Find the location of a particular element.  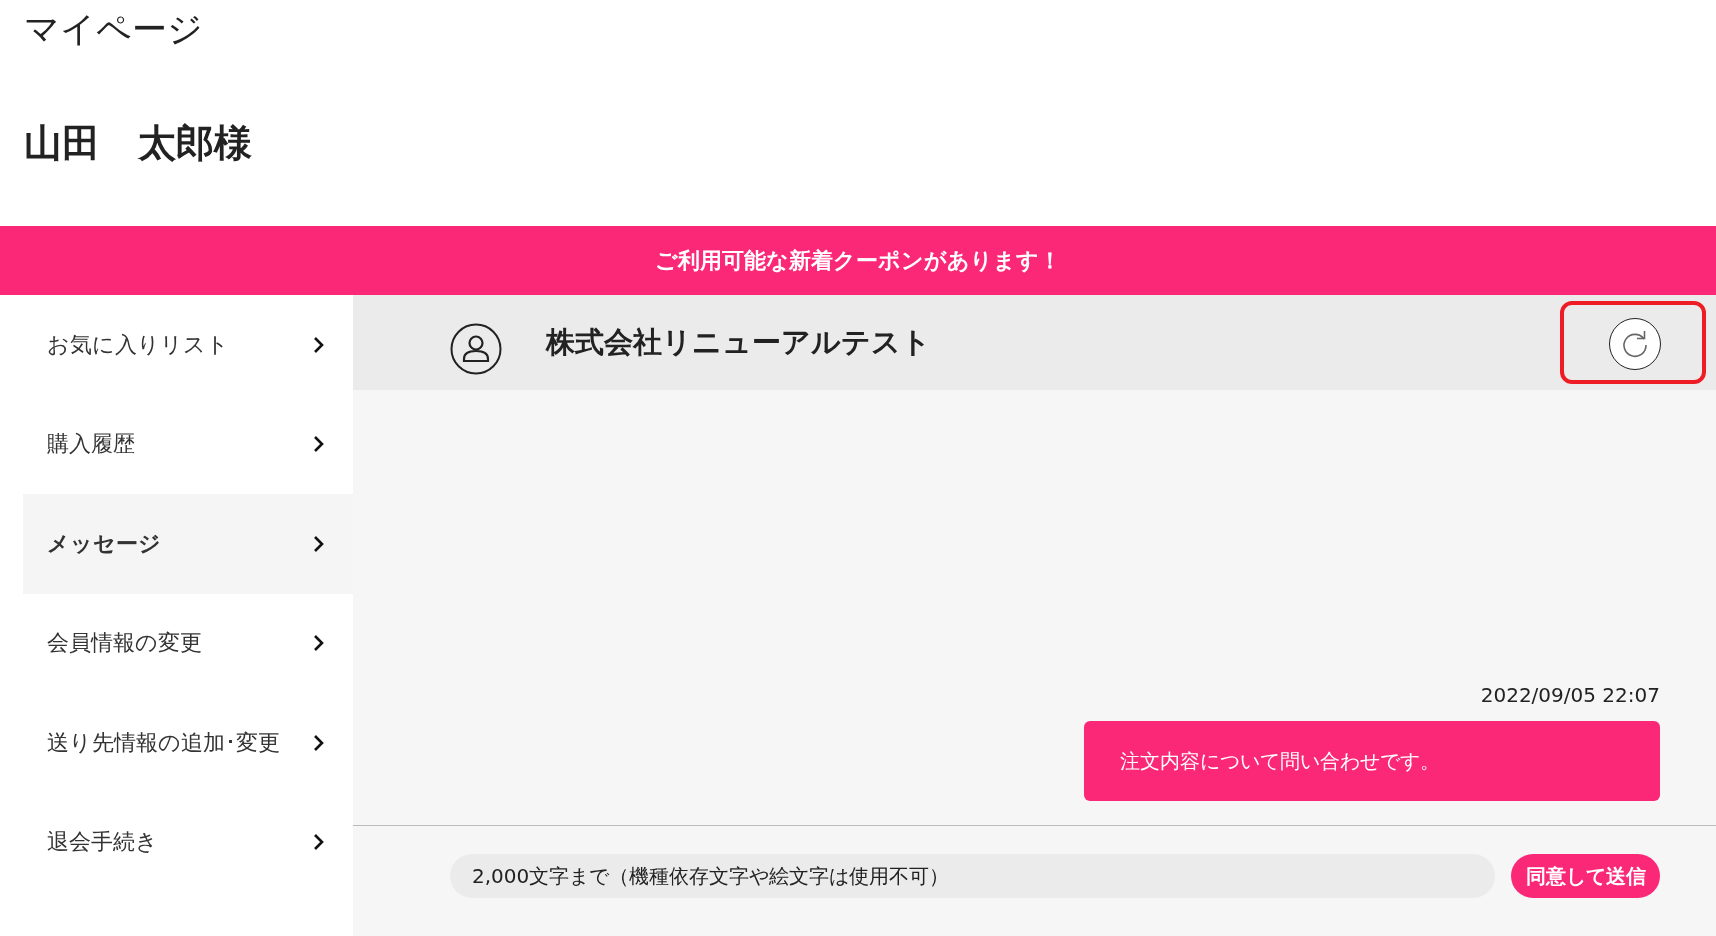

message-bubble: 注文内容について問い合わせです。 is located at coordinates (1372, 761).